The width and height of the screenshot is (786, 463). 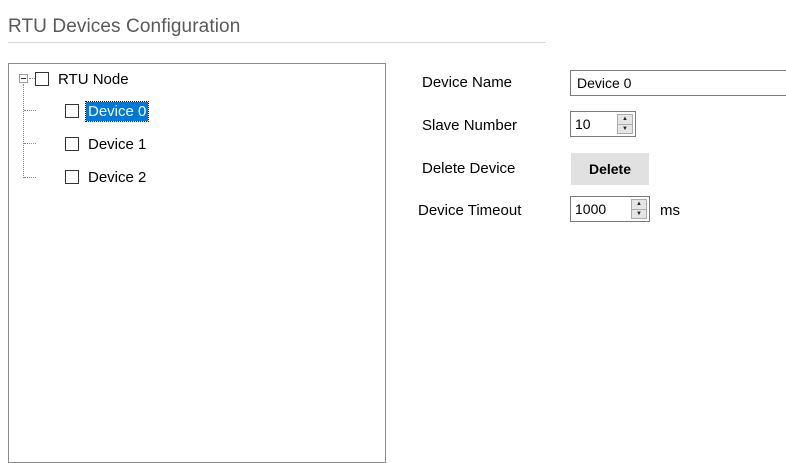 What do you see at coordinates (277, 42) in the screenshot?
I see `title-divider` at bounding box center [277, 42].